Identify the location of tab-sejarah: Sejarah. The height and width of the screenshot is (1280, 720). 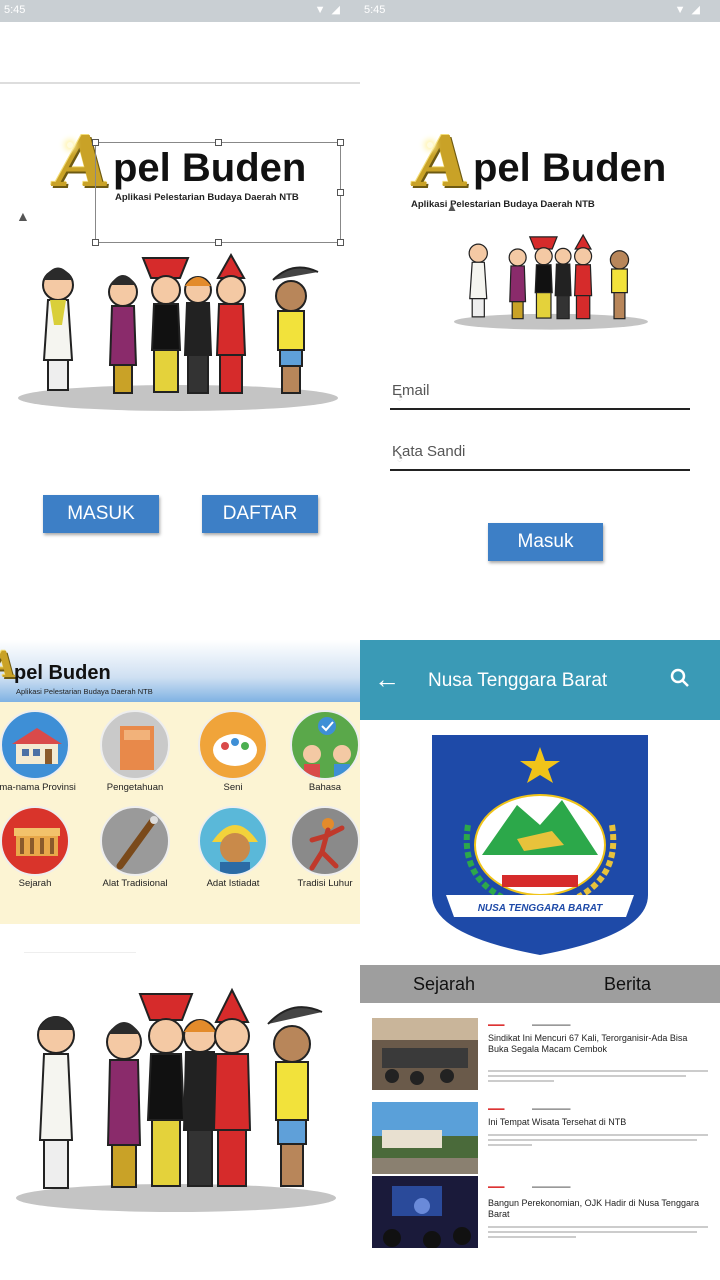
(444, 984).